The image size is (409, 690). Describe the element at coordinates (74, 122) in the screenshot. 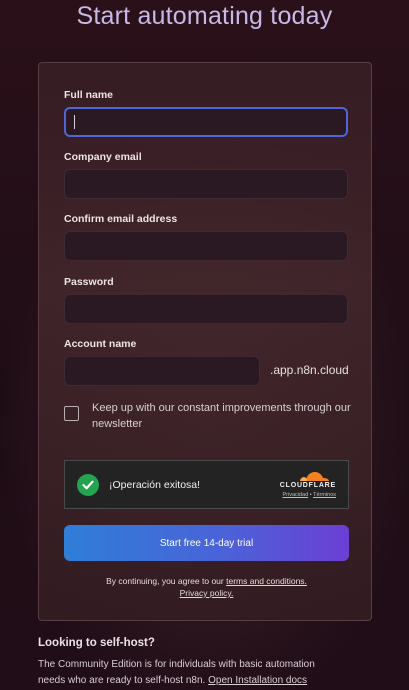

I see `text-caret` at that location.